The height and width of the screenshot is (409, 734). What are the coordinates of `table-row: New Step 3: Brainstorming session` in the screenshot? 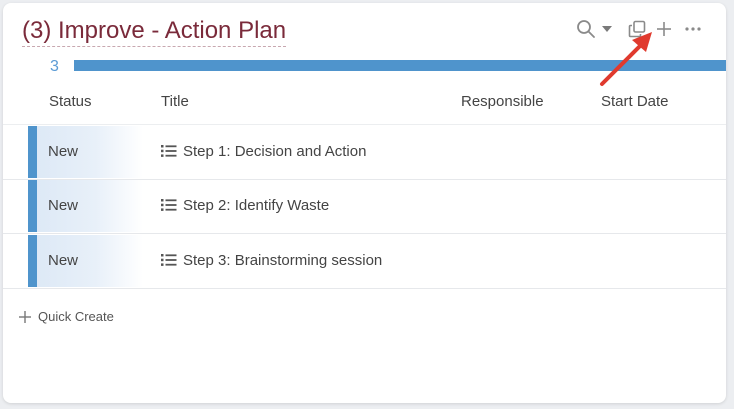 It's located at (364, 261).